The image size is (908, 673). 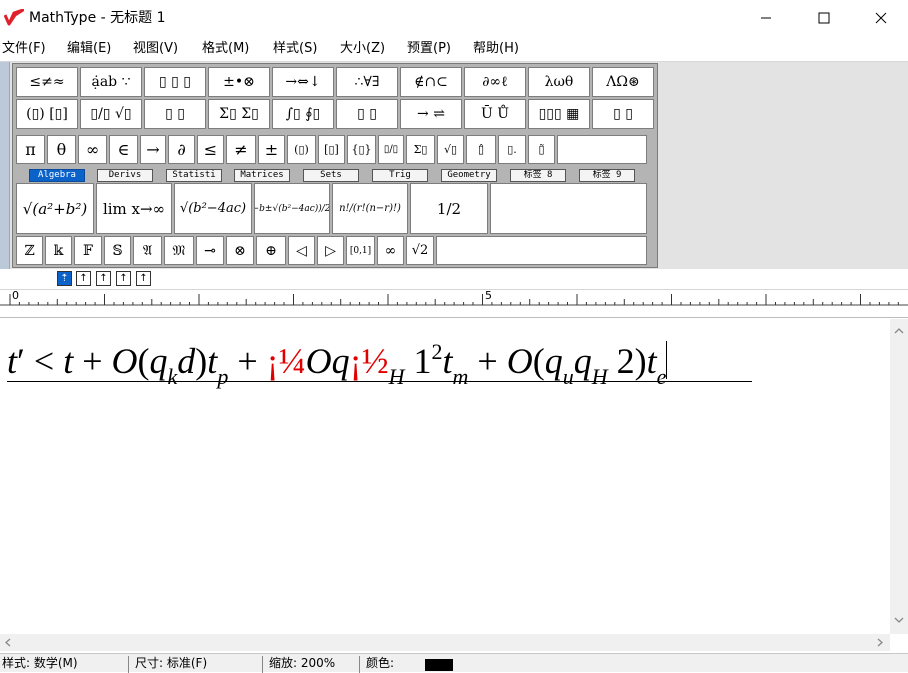 I want to click on palette-misc-symbols: ∂∞ℓ, so click(x=495, y=82).